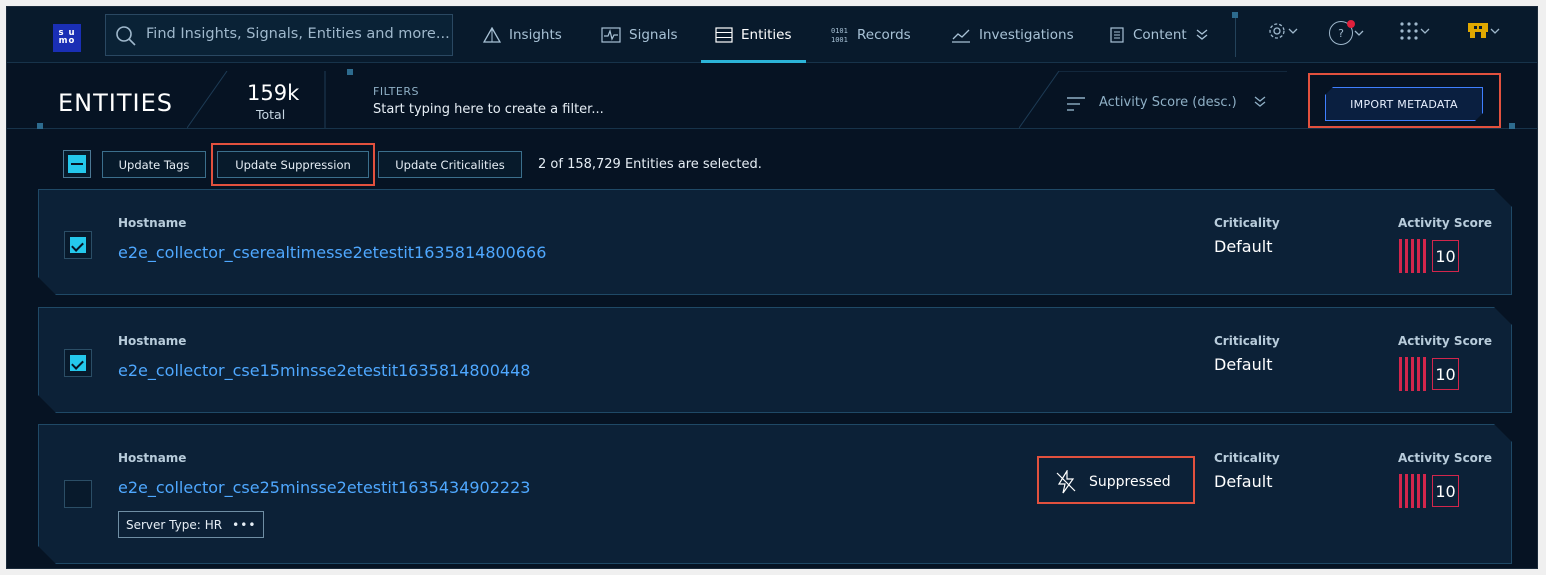 The width and height of the screenshot is (1546, 575). Describe the element at coordinates (1478, 30) in the screenshot. I see `avatar-icon` at that location.